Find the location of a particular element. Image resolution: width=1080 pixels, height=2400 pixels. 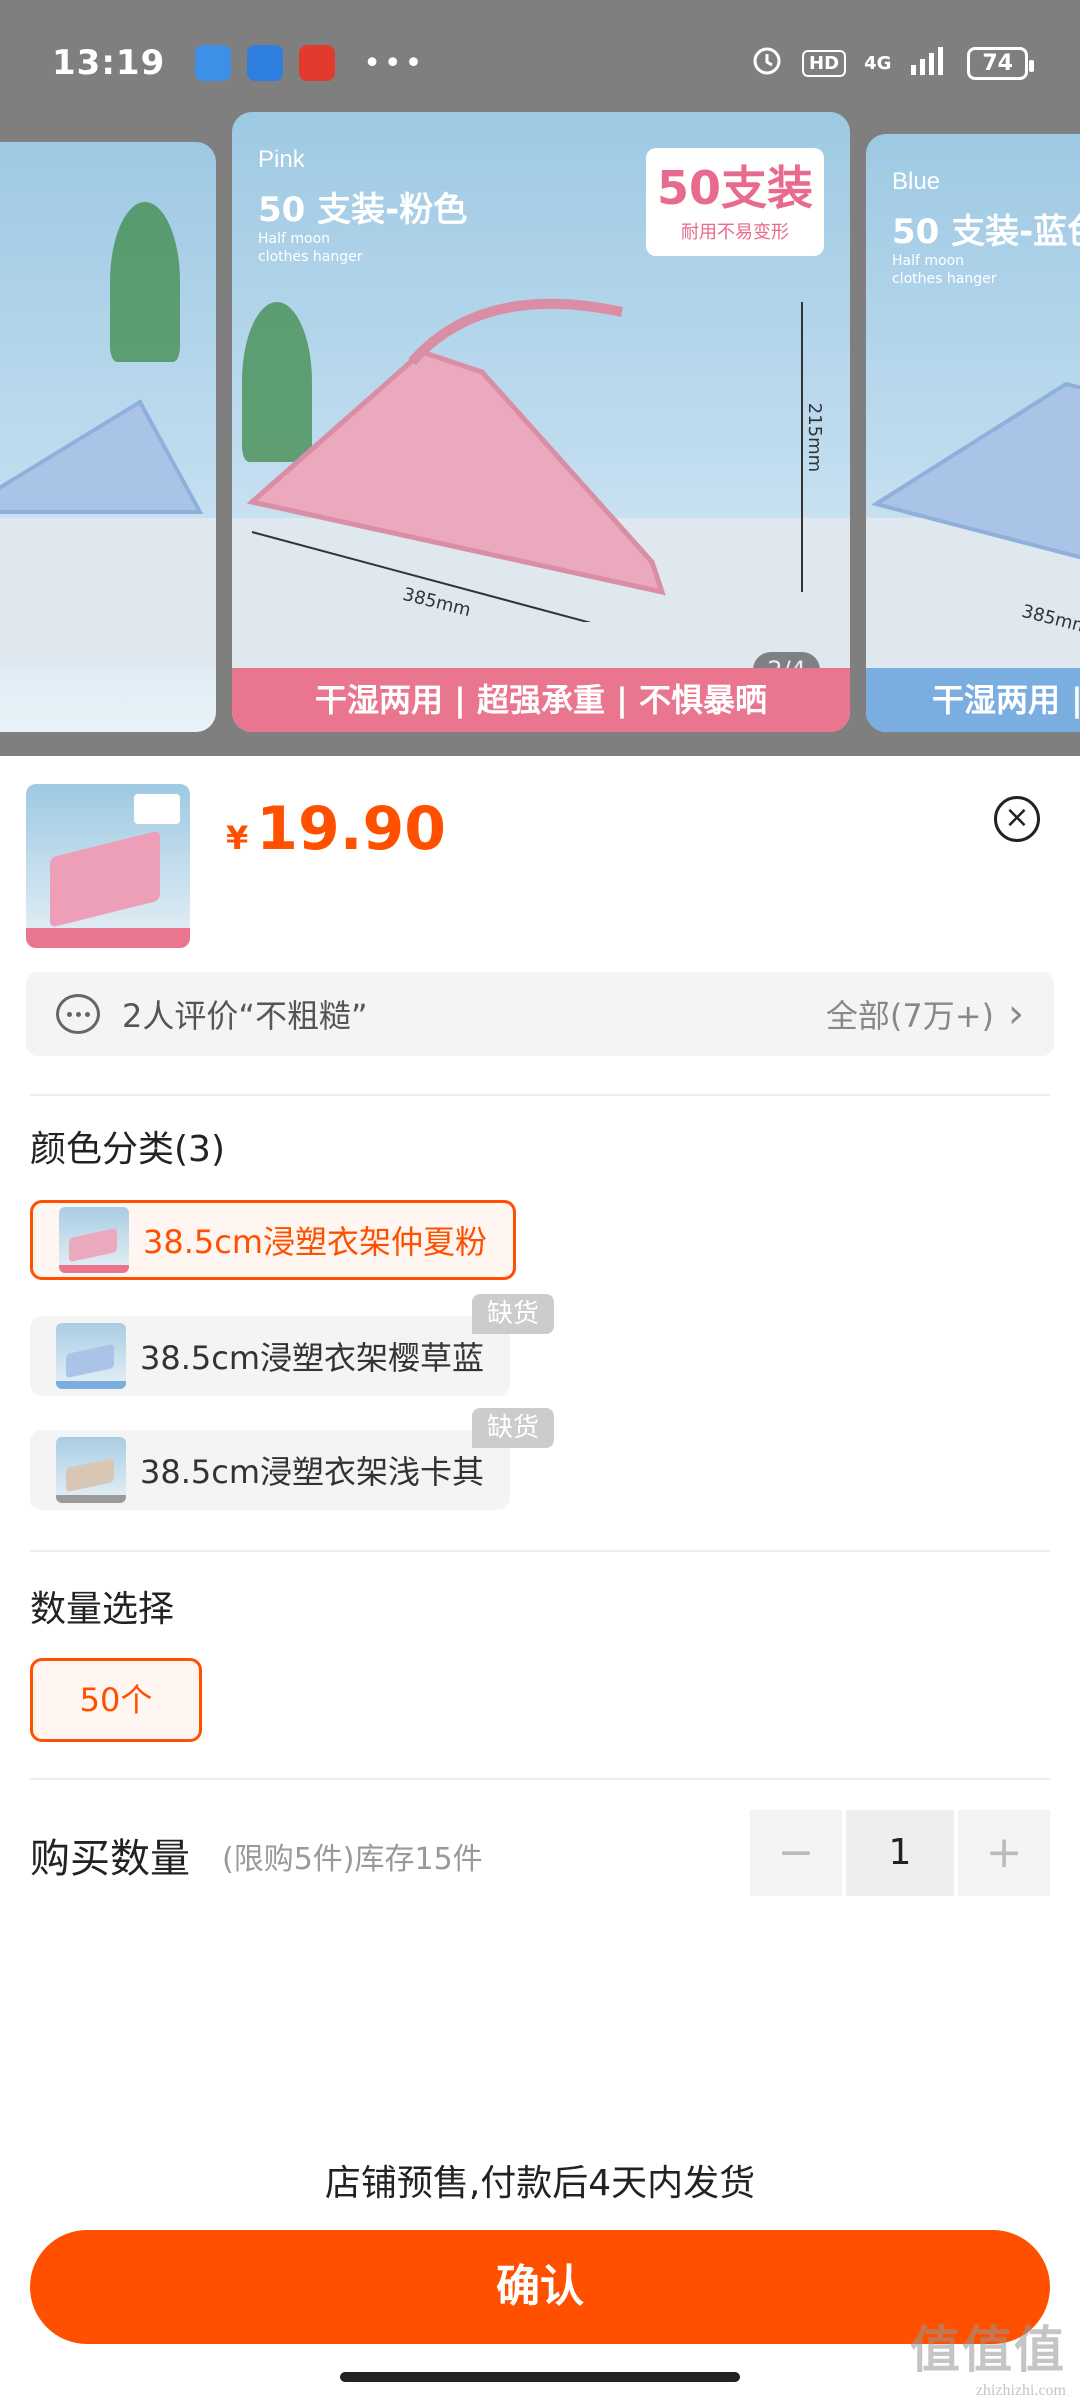

color-section-title: 颜色分类(3) is located at coordinates (127, 1149).